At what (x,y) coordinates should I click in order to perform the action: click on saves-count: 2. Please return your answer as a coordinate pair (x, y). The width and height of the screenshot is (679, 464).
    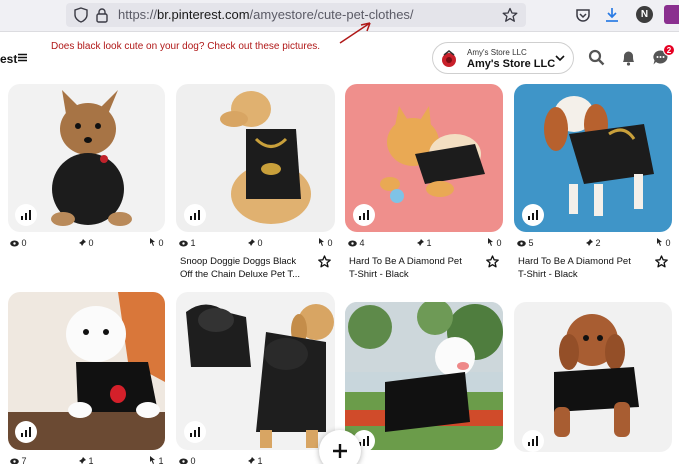
    Looking at the image, I should click on (598, 243).